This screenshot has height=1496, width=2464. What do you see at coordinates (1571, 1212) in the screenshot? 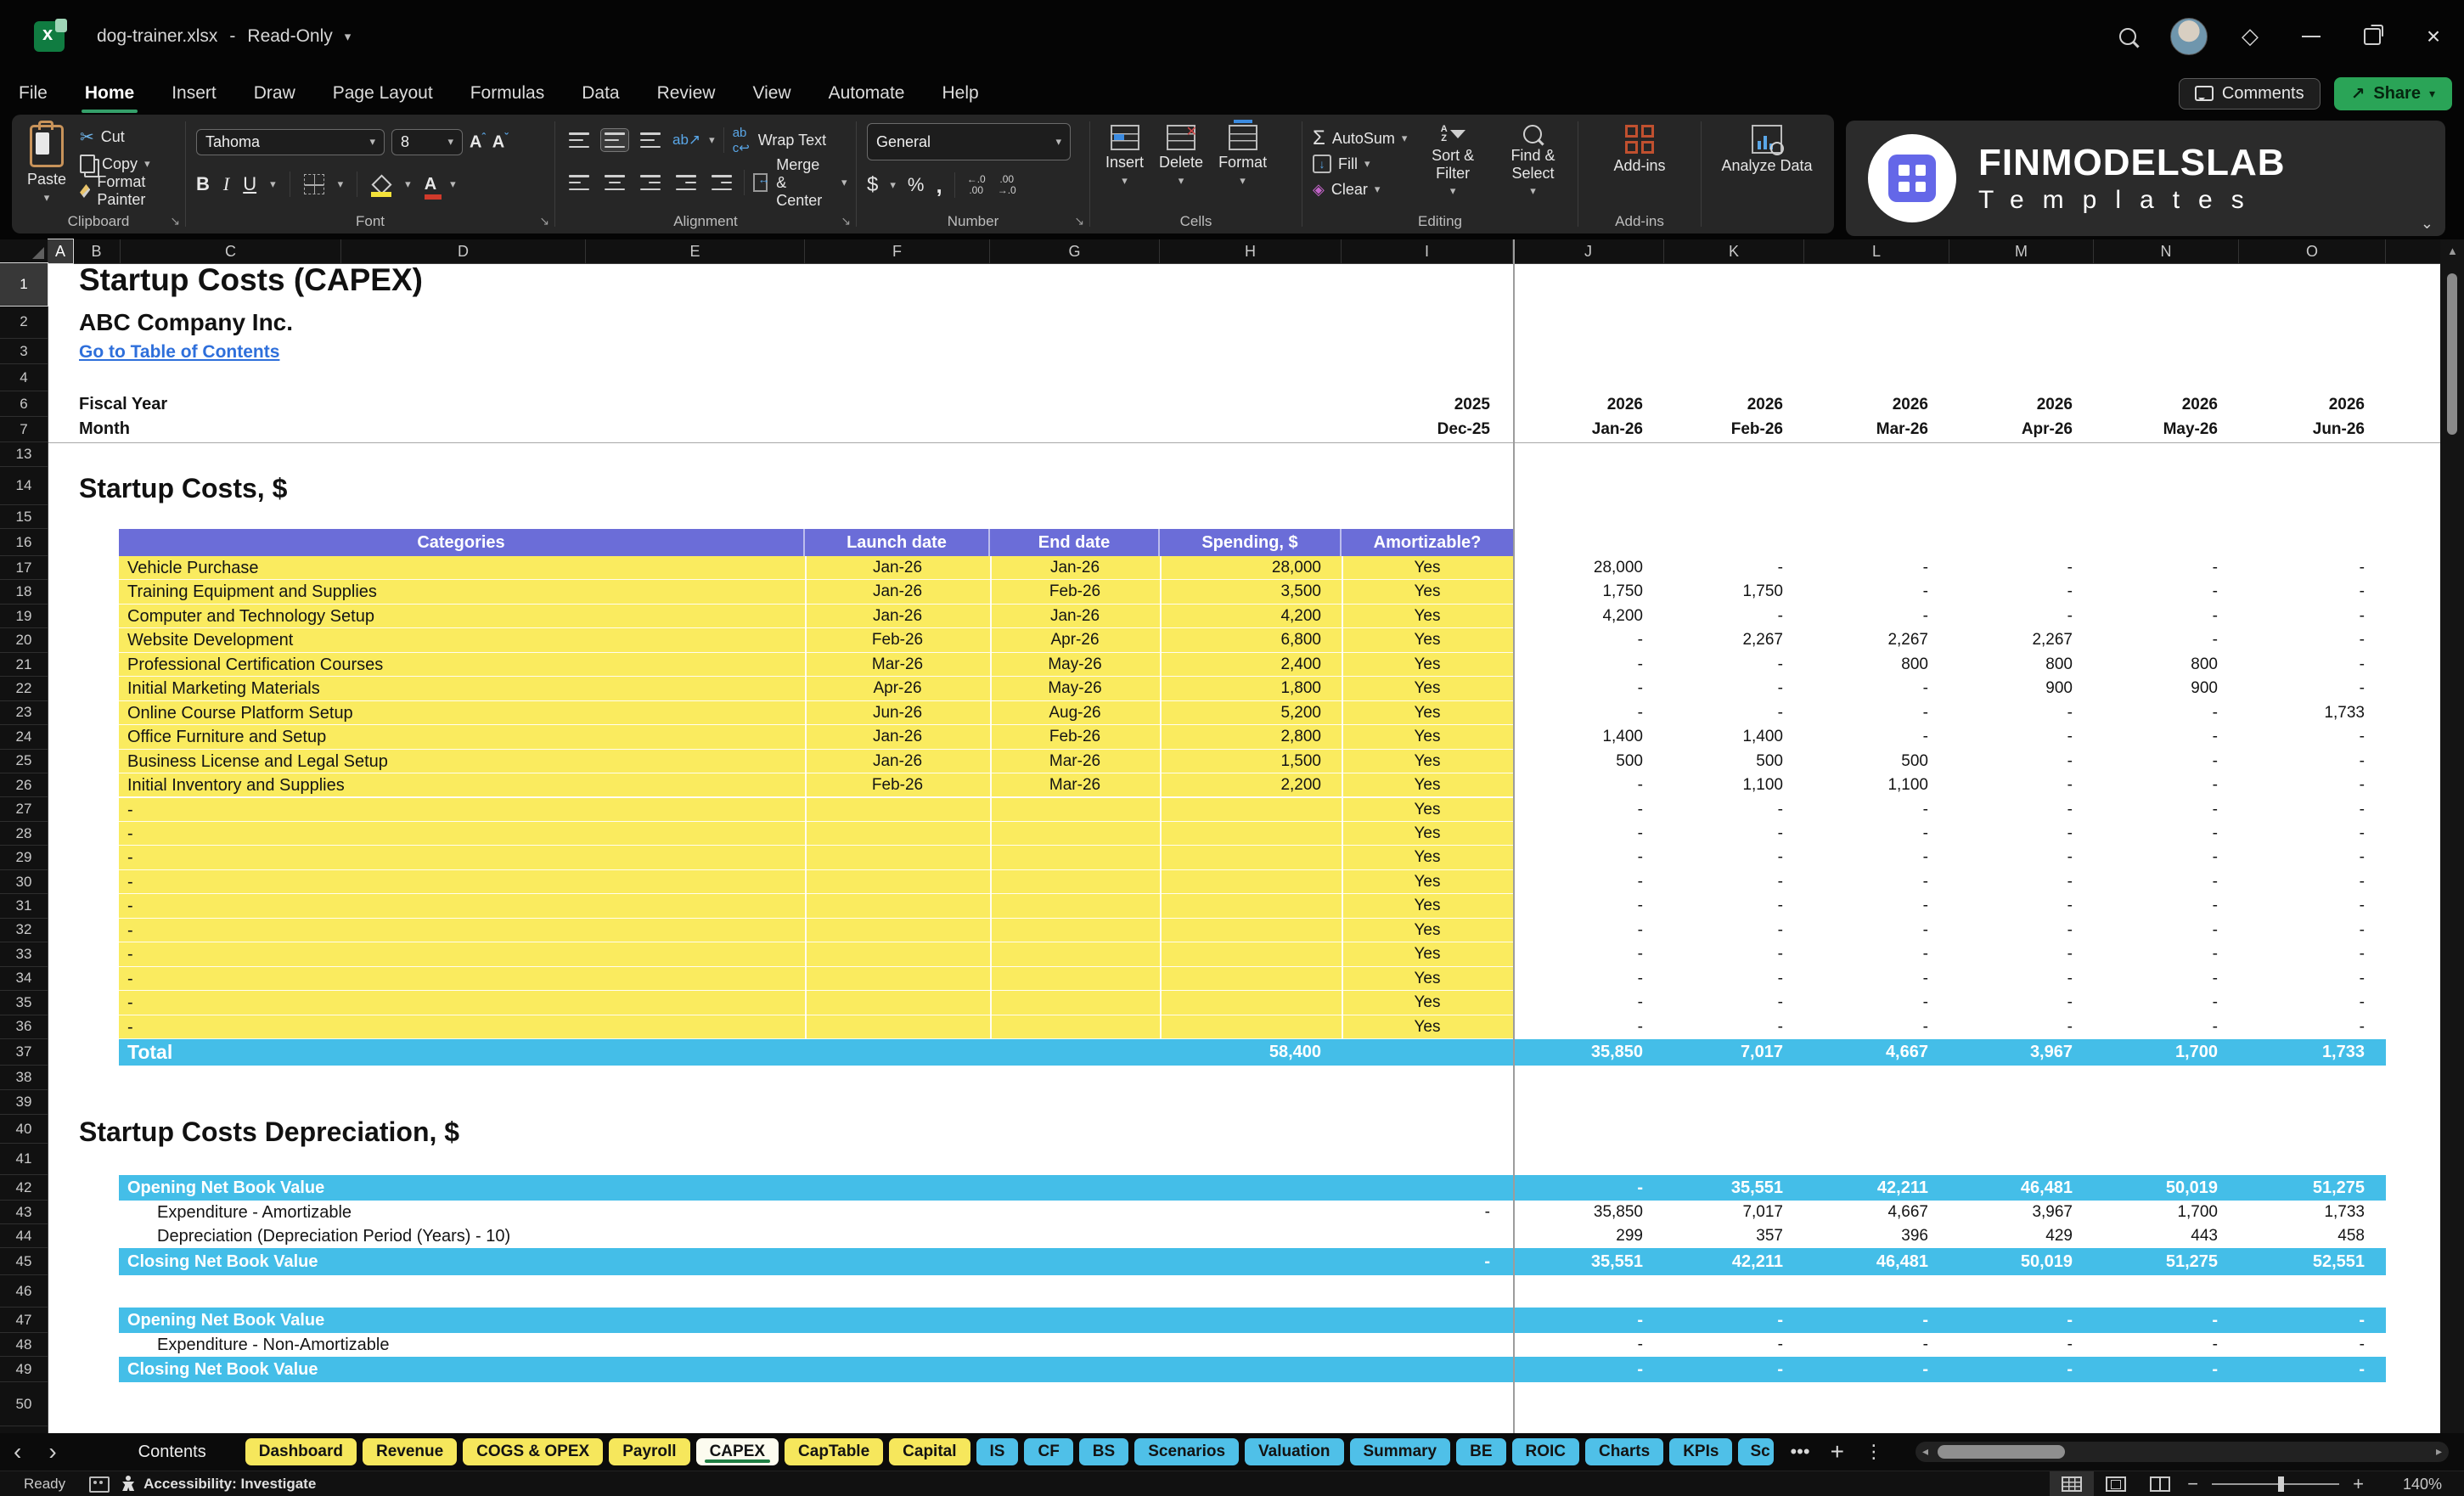
I see `depreciation-value: 35,850` at bounding box center [1571, 1212].